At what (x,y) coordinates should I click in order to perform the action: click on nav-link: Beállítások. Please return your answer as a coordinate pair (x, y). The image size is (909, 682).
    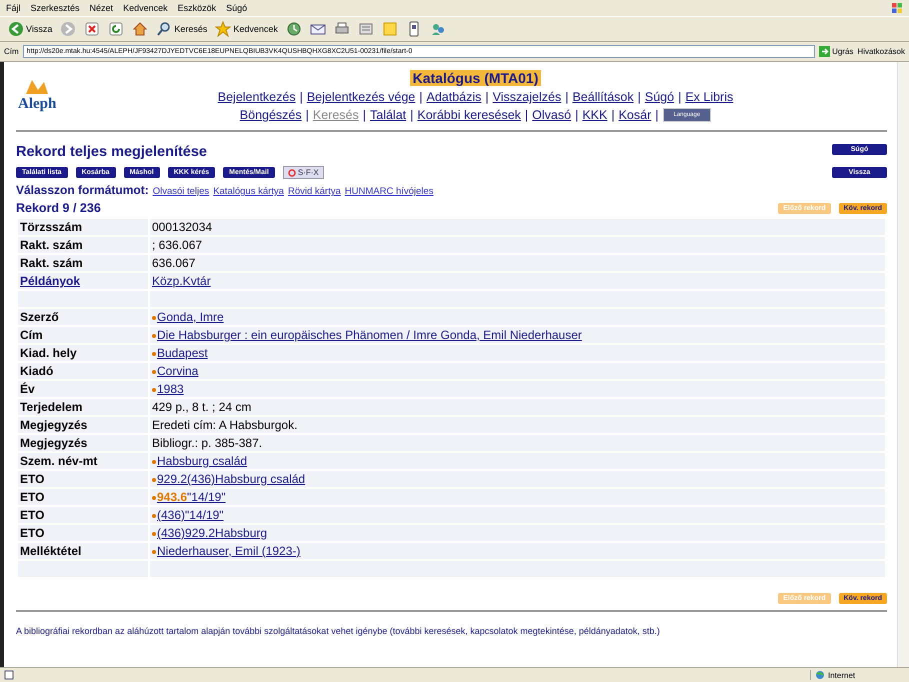
    Looking at the image, I should click on (603, 97).